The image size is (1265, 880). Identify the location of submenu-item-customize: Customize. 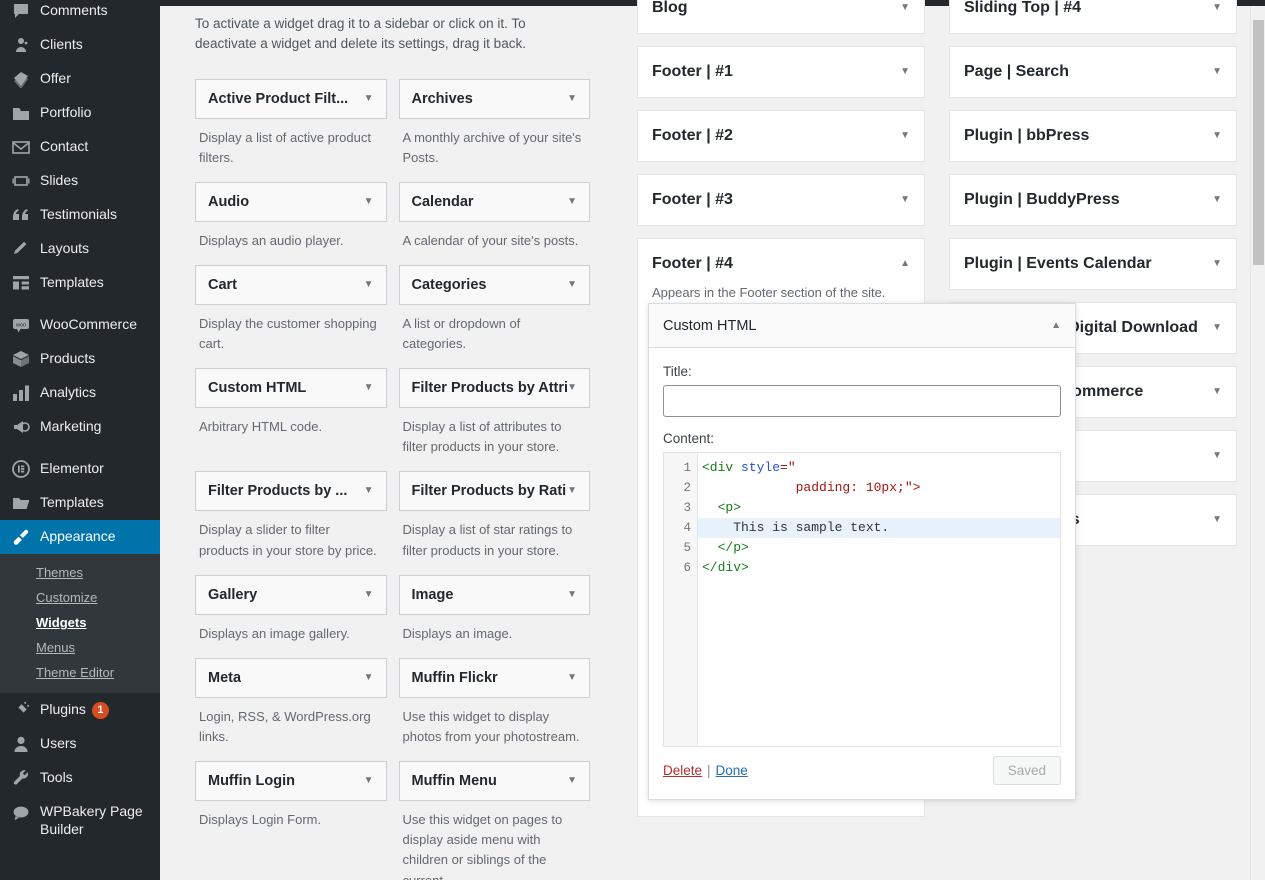
(80, 597).